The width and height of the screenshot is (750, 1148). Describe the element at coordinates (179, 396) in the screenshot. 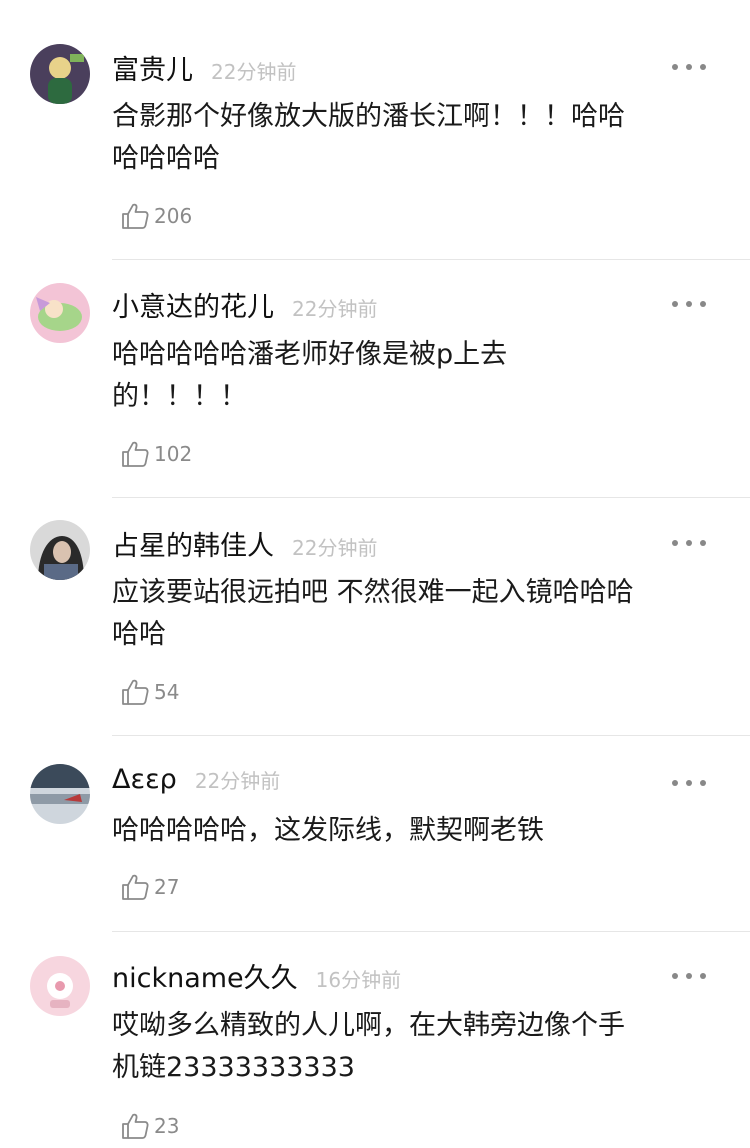

I see `comment-line: 的！！！！` at that location.